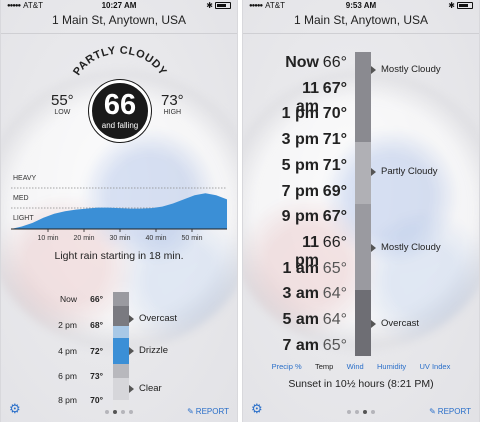  I want to click on hour-temp: 71°, so click(334, 165).